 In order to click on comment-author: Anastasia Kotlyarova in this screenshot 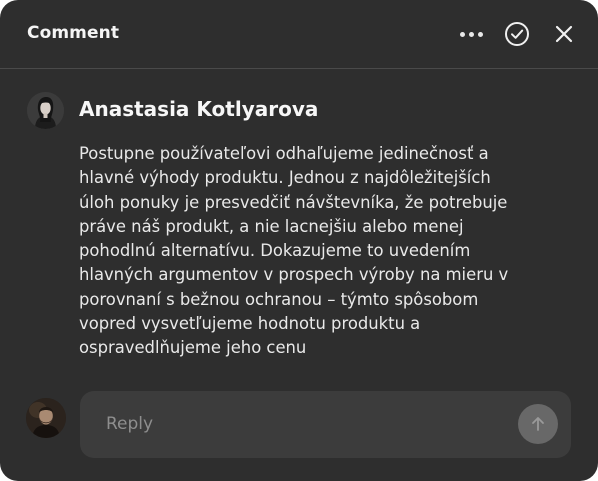, I will do `click(199, 109)`.